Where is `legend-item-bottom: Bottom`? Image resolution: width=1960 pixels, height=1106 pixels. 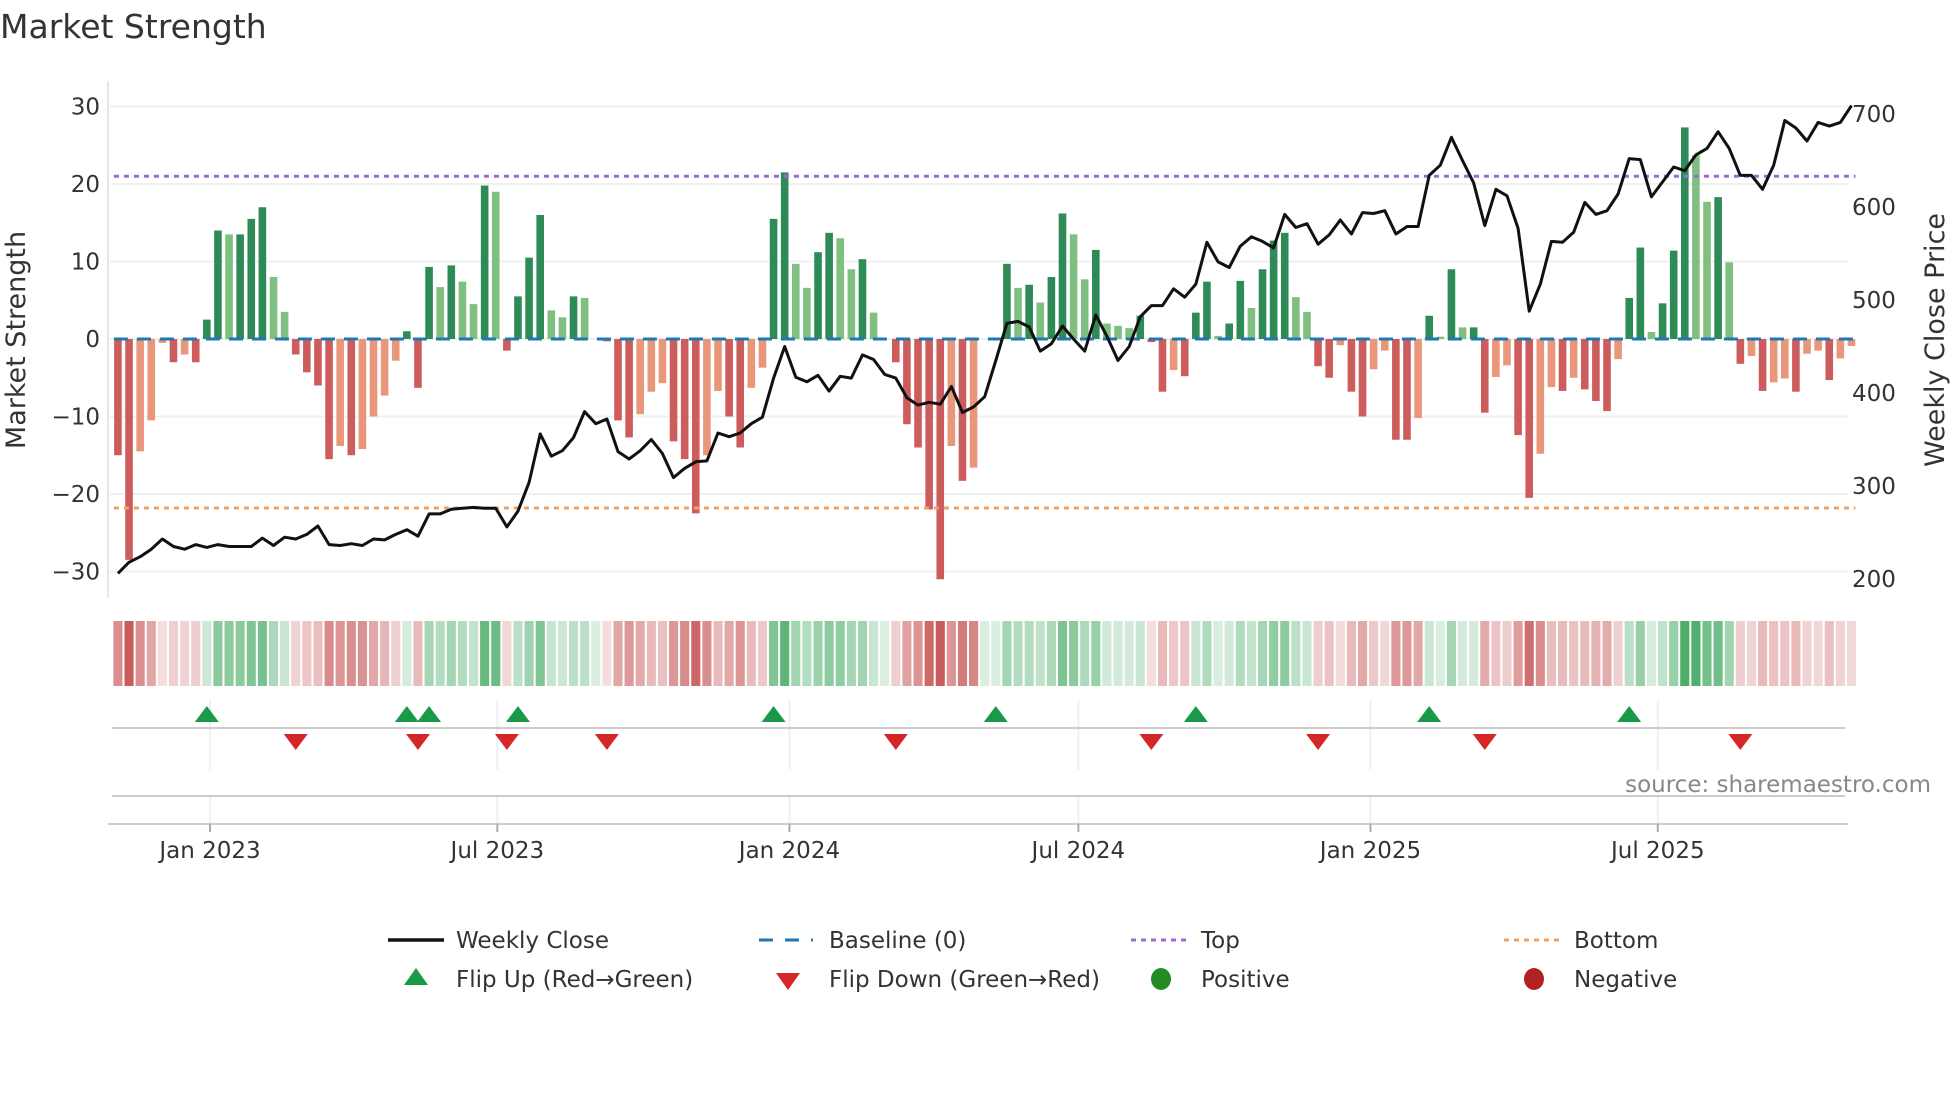
legend-item-bottom: Bottom is located at coordinates (1581, 941).